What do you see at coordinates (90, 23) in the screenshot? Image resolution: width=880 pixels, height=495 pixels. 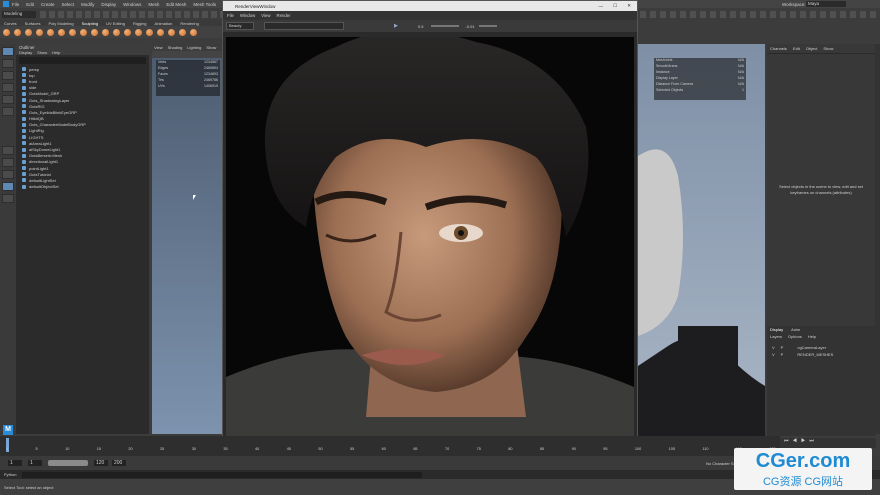 I see `shelf-tab-sculpting: Sculpting` at bounding box center [90, 23].